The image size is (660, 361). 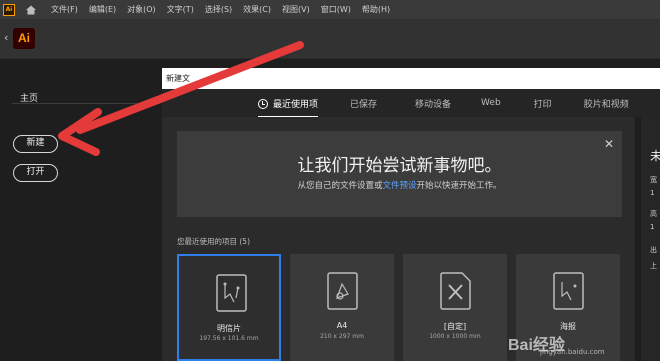 What do you see at coordinates (459, 186) in the screenshot?
I see `banner-sub-after: 开始以快速开始工作。` at bounding box center [459, 186].